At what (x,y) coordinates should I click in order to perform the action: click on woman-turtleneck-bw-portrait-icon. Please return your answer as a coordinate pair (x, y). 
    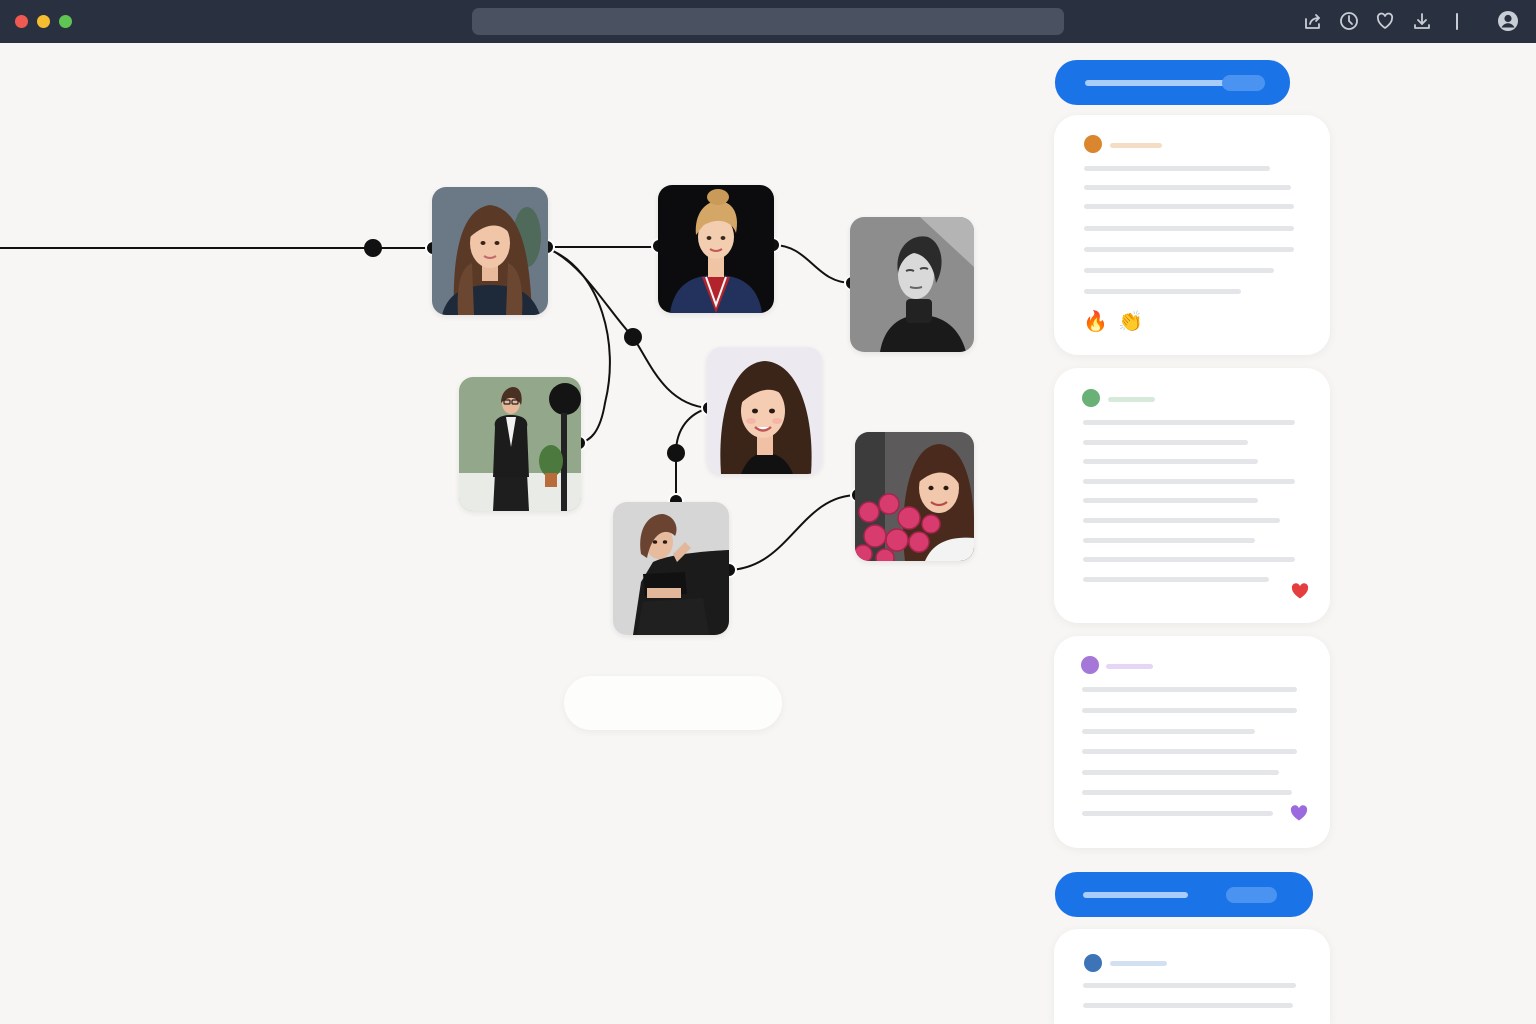
    Looking at the image, I should click on (912, 284).